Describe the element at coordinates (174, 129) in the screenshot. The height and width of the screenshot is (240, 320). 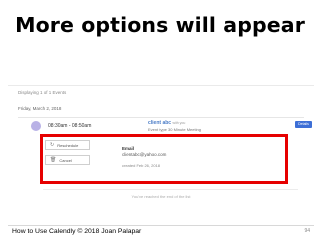
I see `event-type: Event type 30 Minute Meeting` at that location.